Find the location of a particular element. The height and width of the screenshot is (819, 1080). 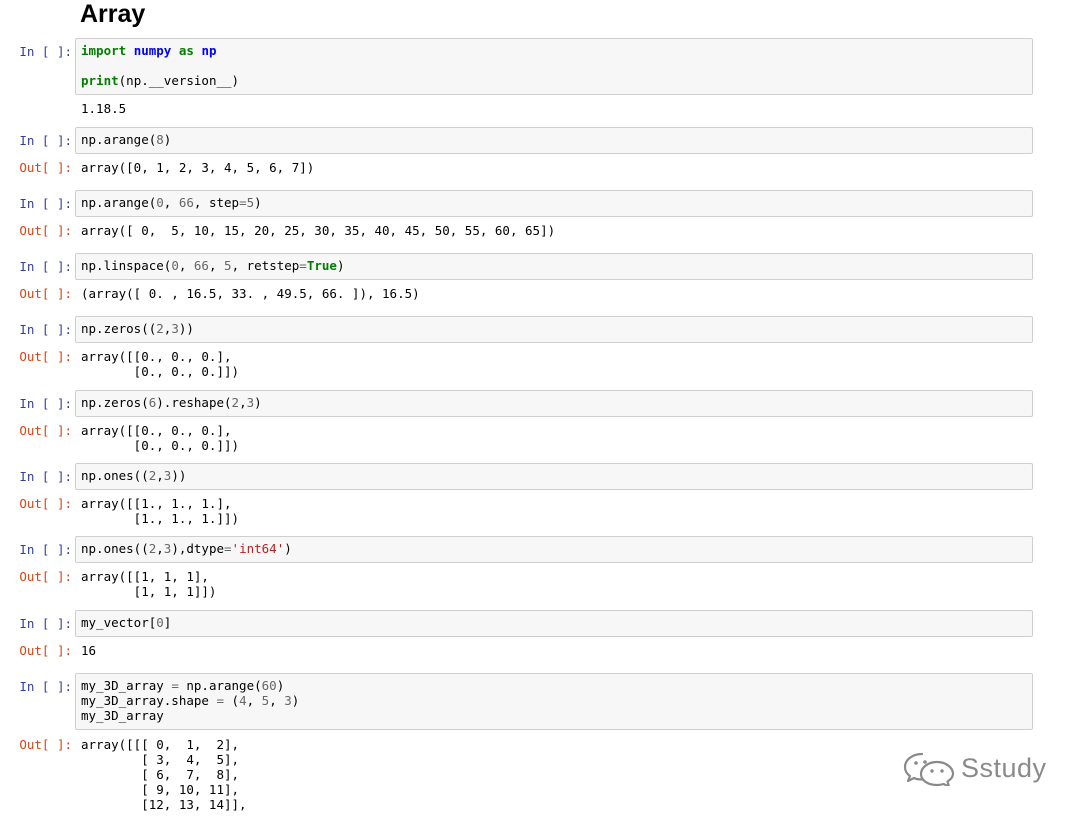

cell-output-1: array([0, 1, 2, 3, 4, 5, 6, 7]) is located at coordinates (198, 167).